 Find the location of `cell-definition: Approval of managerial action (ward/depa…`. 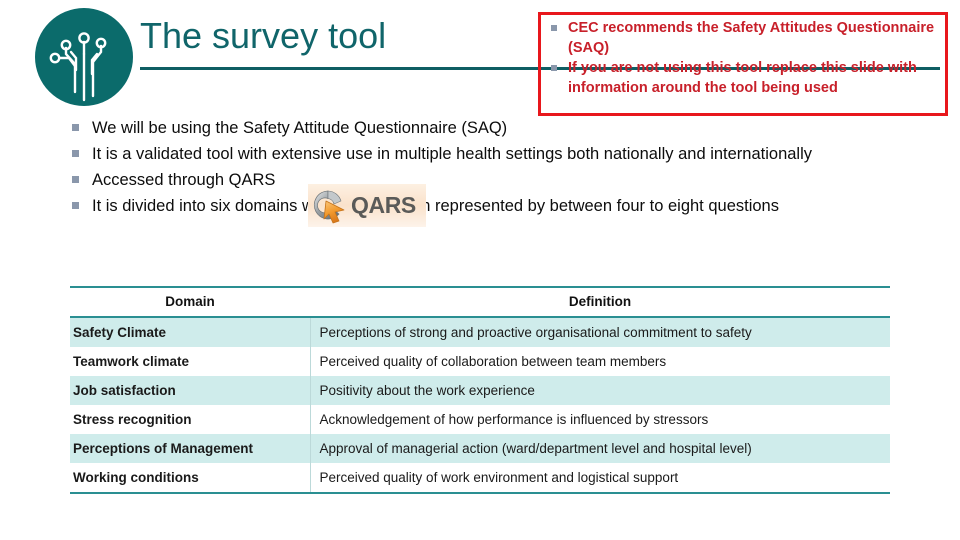

cell-definition: Approval of managerial action (ward/depa… is located at coordinates (599, 448).